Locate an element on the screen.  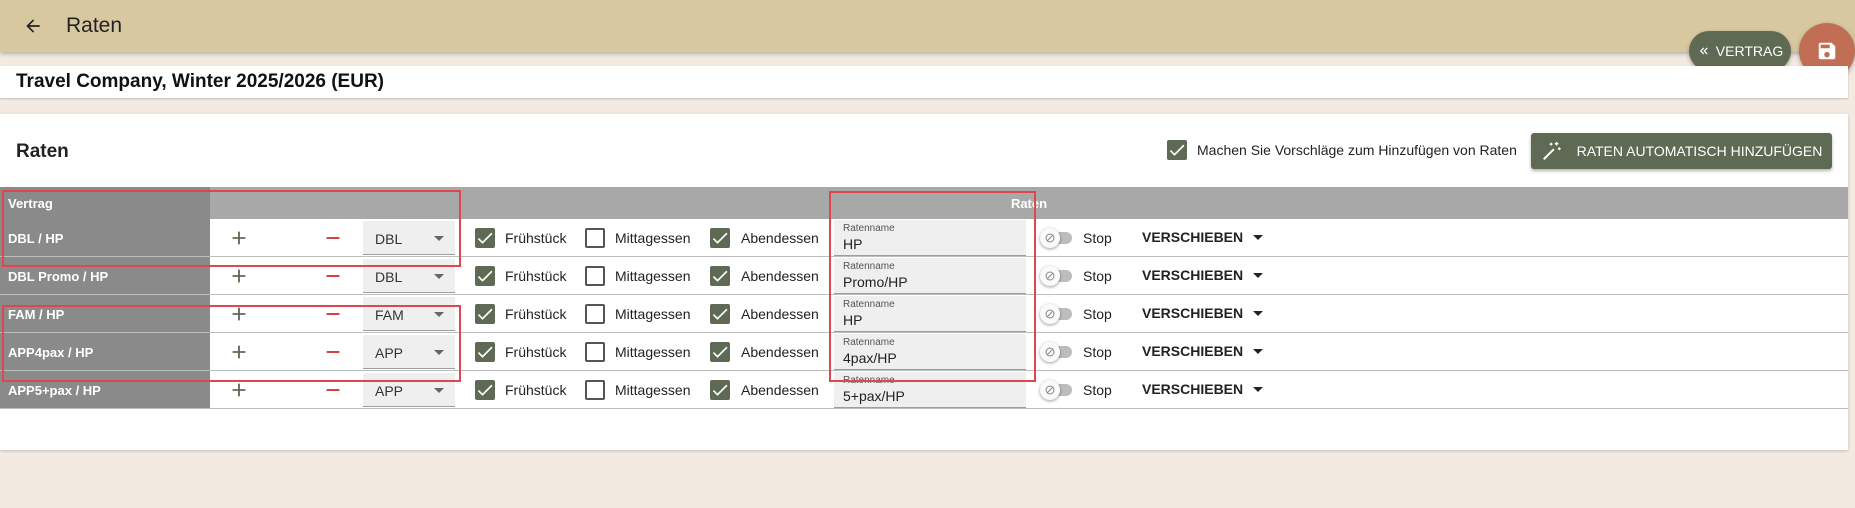
auto-add-rates-label: RATEN AUTOMATISCH HINZUFÜGEN is located at coordinates (1699, 151).